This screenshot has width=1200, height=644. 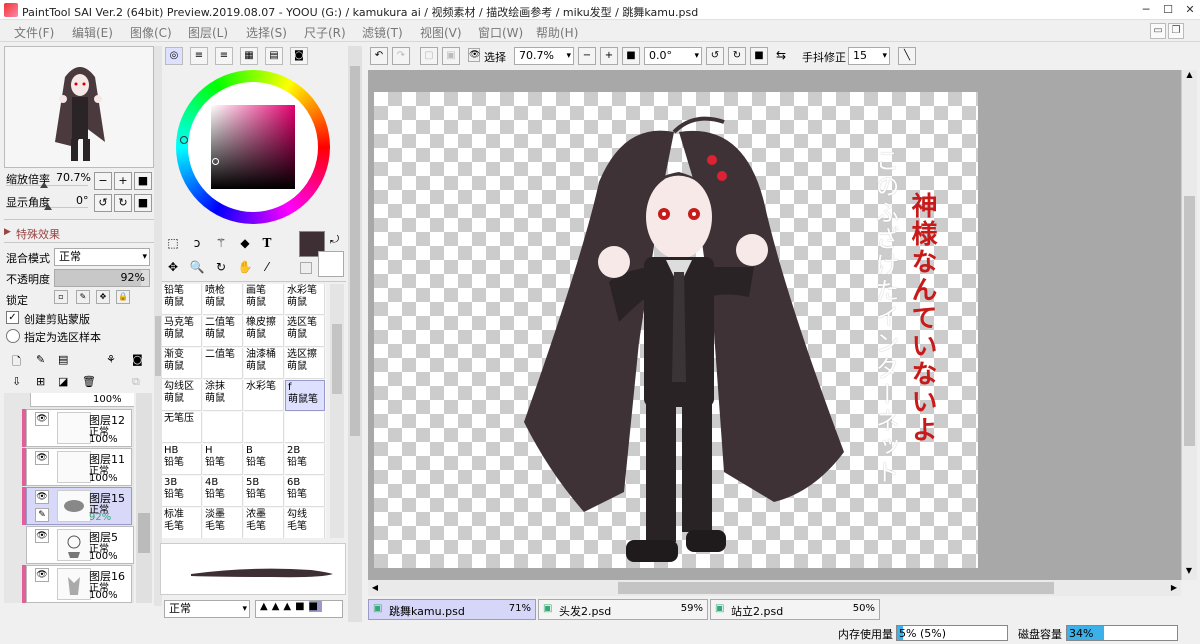 I want to click on layer-mask-icon: ⚘, so click(x=111, y=359).